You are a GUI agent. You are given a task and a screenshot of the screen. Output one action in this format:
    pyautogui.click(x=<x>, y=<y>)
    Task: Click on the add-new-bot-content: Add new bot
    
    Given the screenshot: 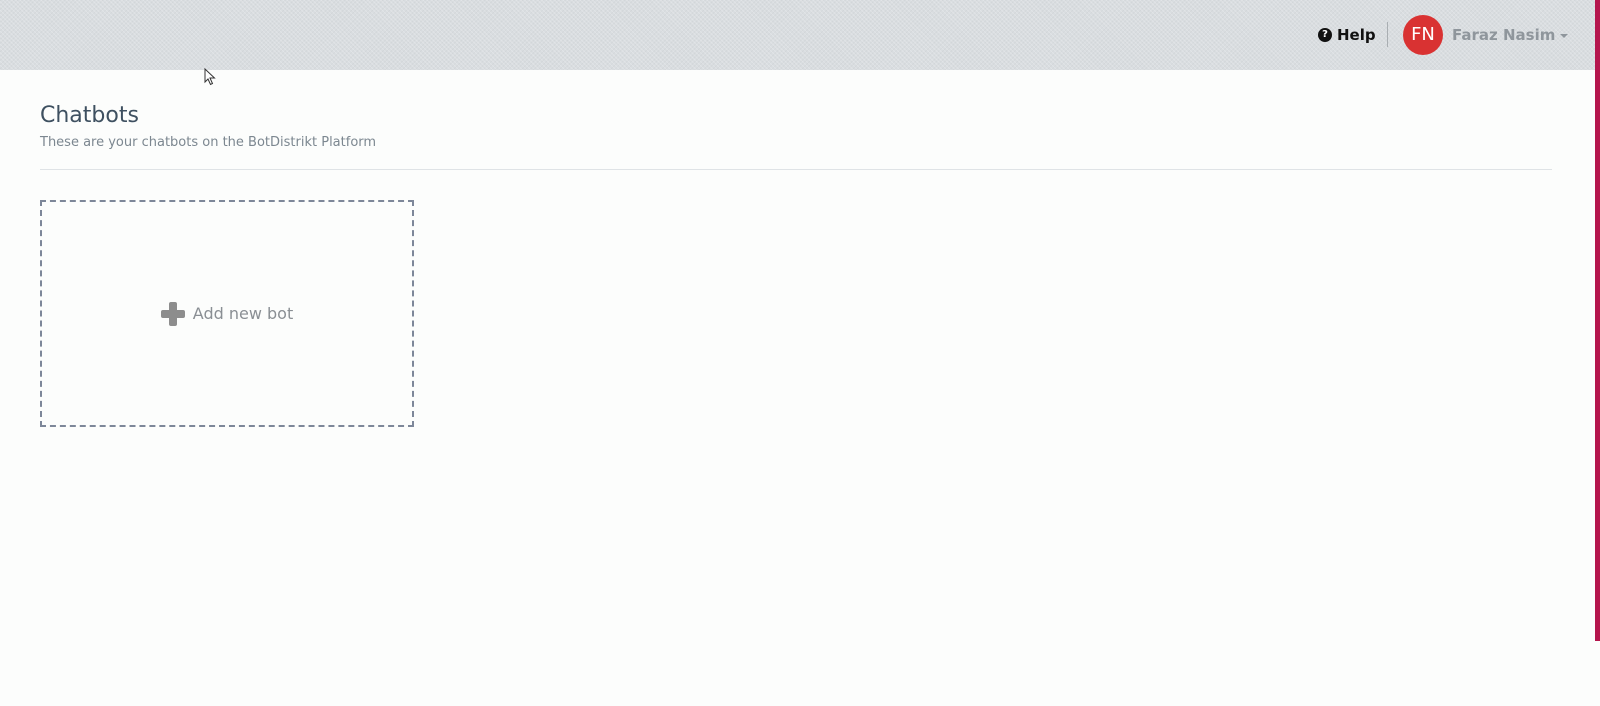 What is the action you would take?
    pyautogui.click(x=227, y=313)
    